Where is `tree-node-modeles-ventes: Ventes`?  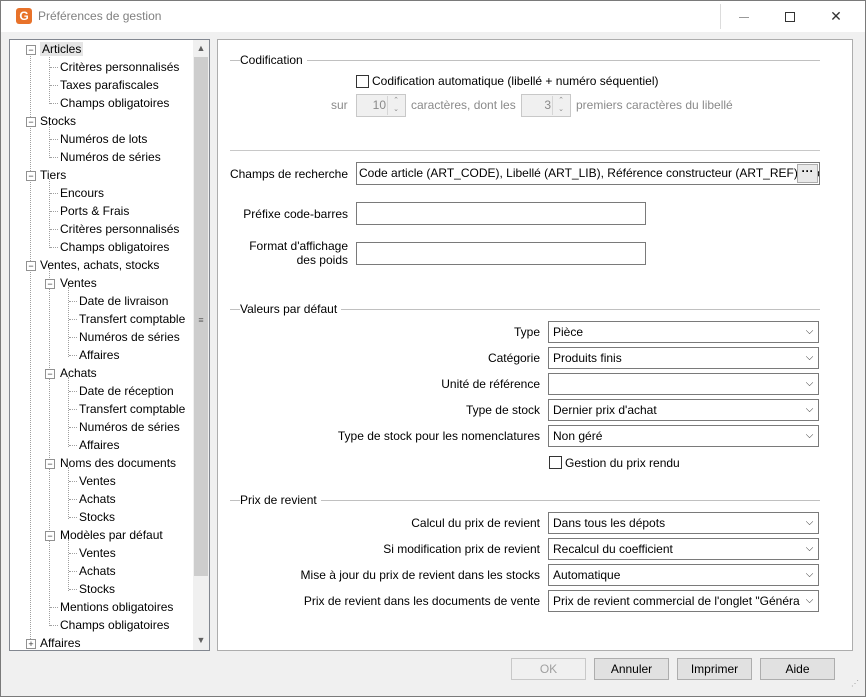 tree-node-modeles-ventes: Ventes is located at coordinates (97, 553).